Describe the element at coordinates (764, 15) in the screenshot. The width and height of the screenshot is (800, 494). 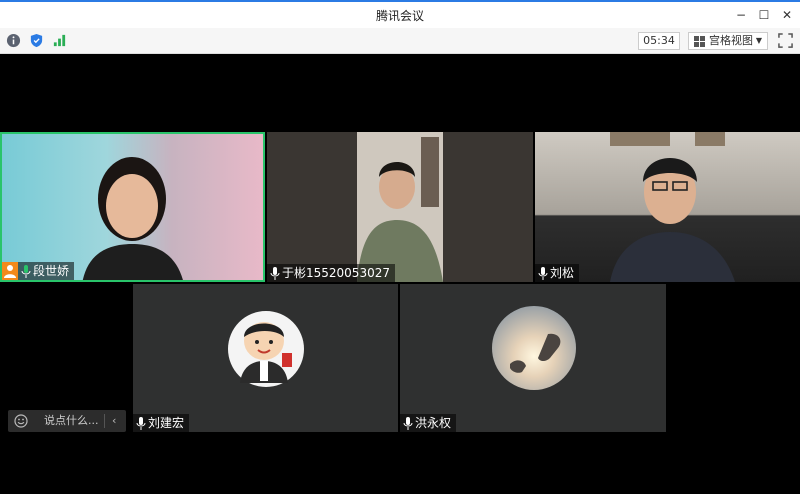
I see `maximize-button: ☐` at that location.